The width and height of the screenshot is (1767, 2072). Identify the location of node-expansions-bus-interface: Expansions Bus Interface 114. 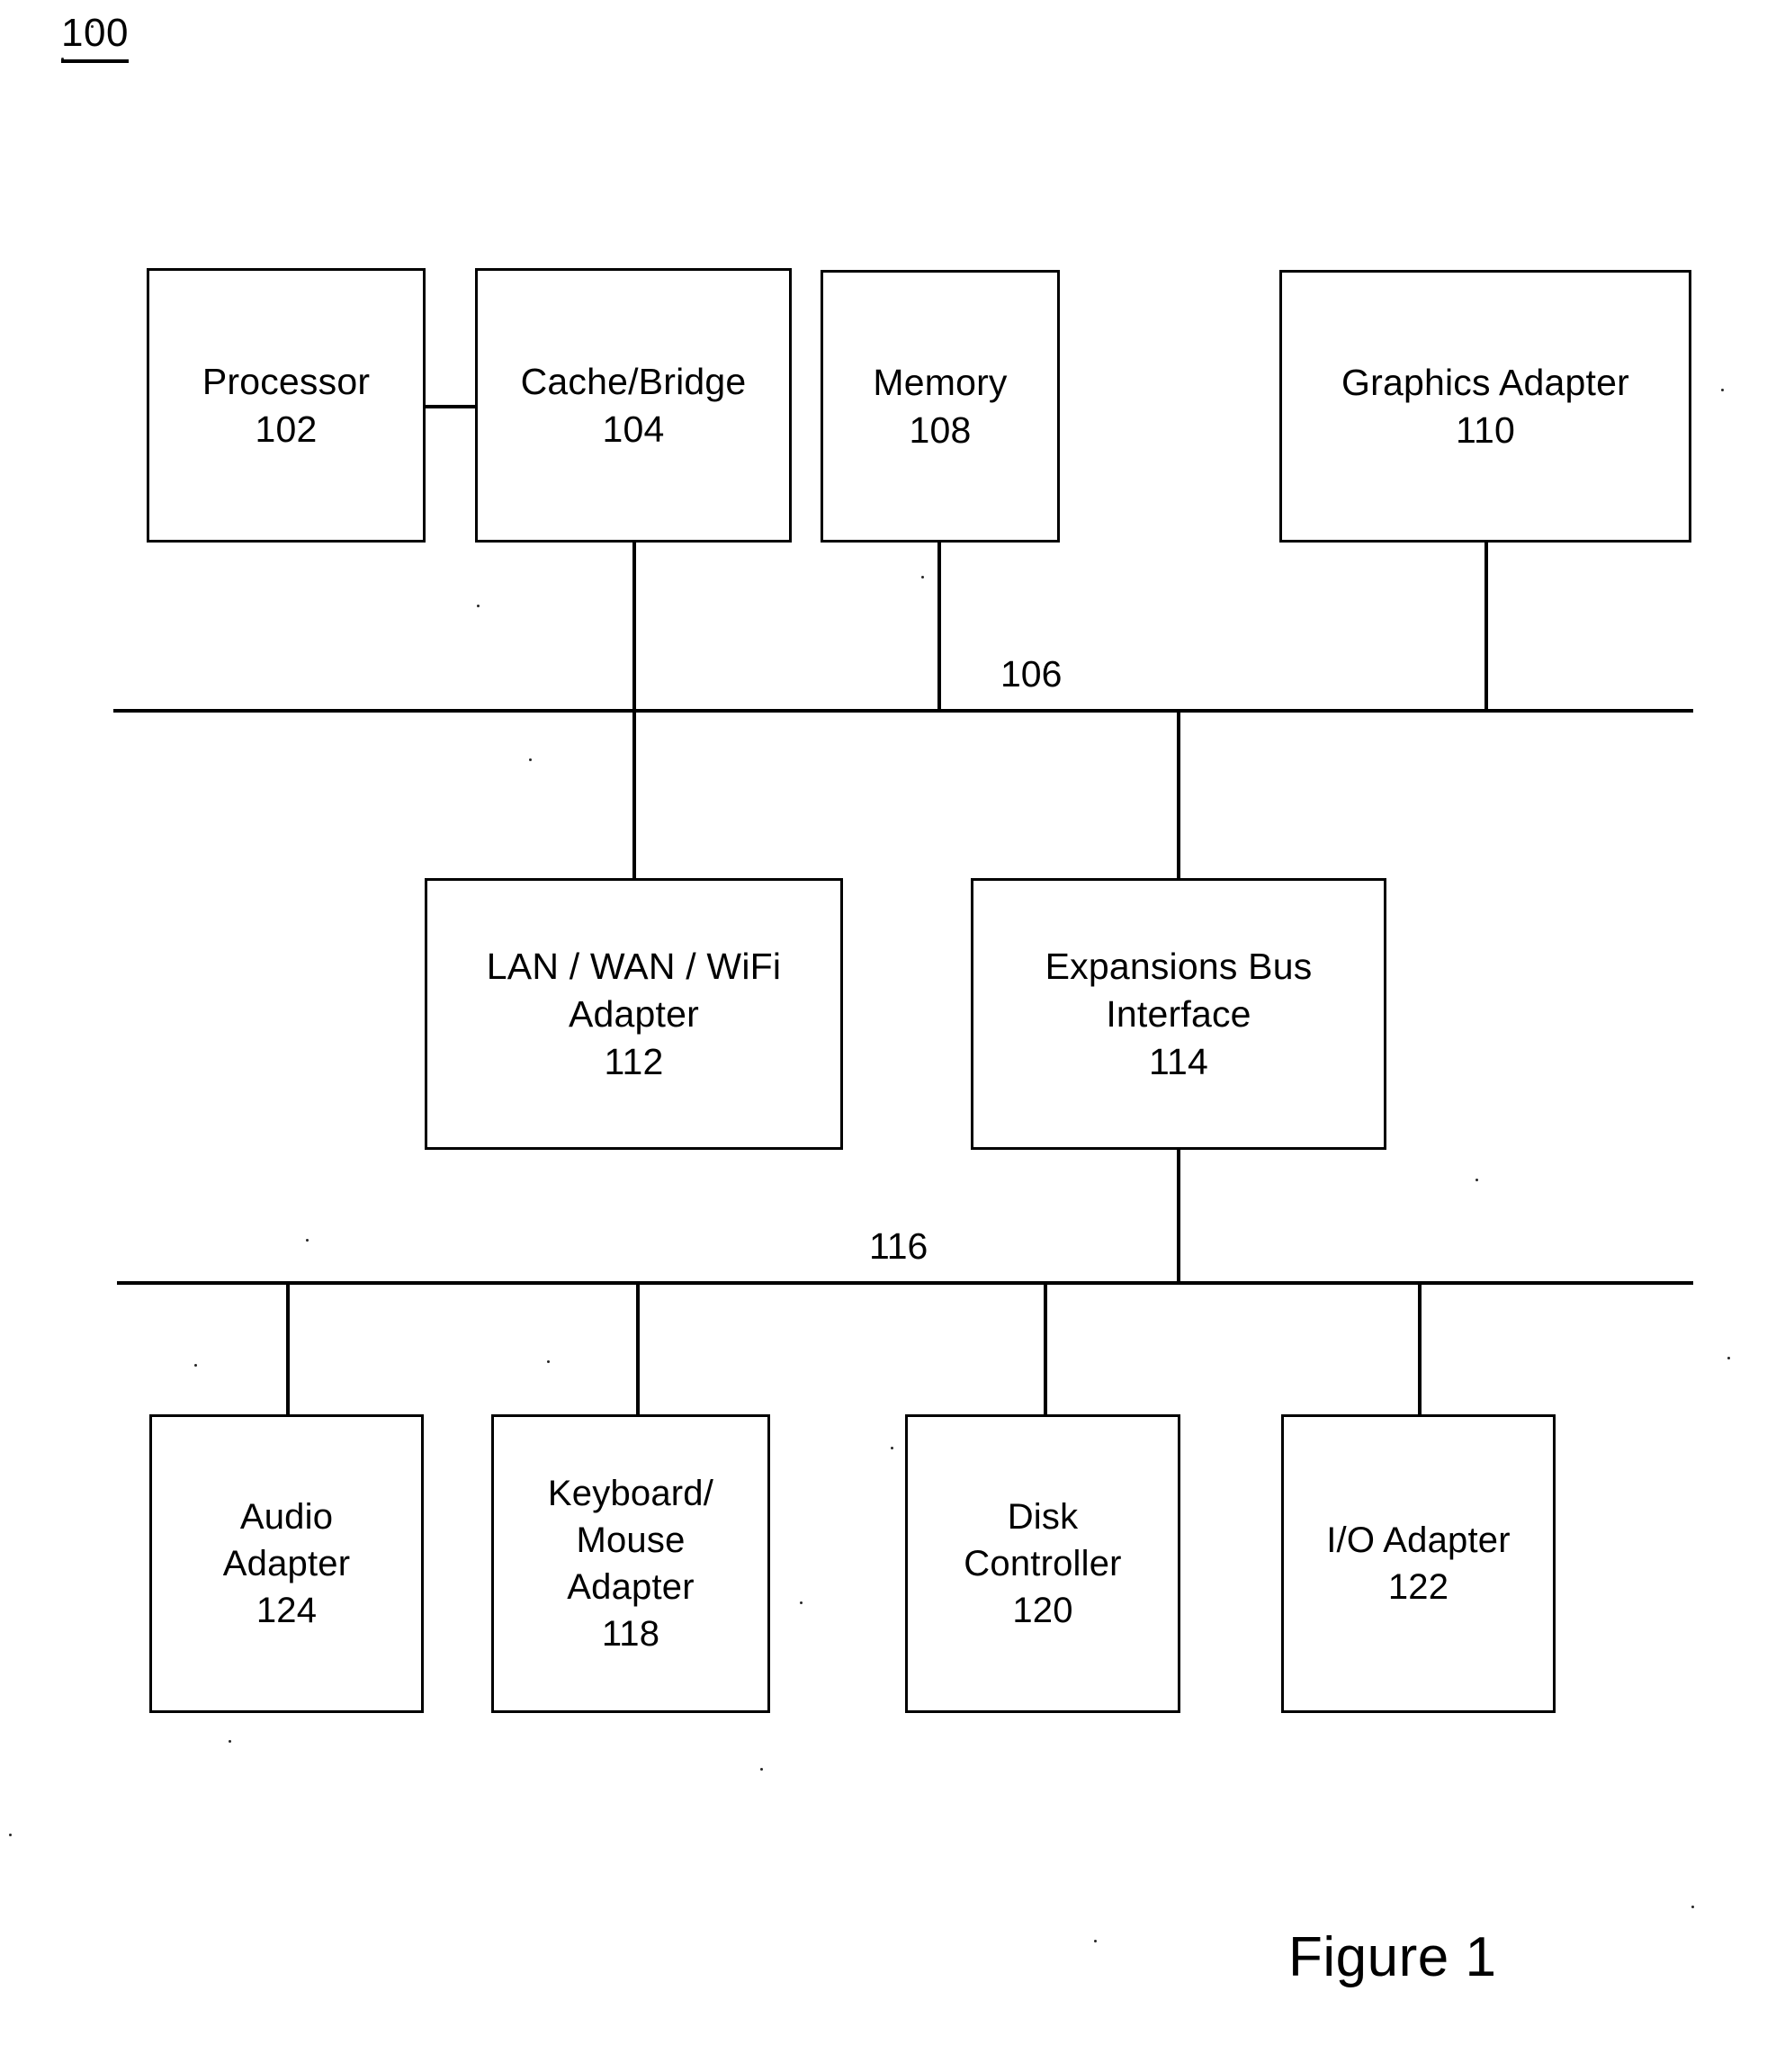
(1178, 1014).